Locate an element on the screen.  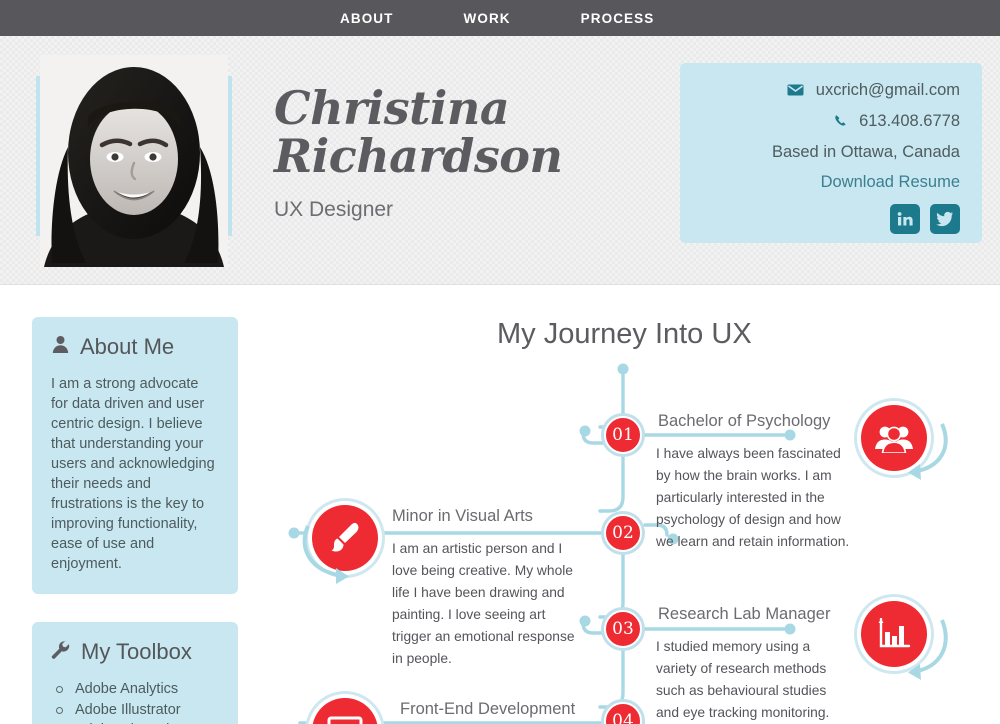
job-title: UX Designer is located at coordinates (334, 209).